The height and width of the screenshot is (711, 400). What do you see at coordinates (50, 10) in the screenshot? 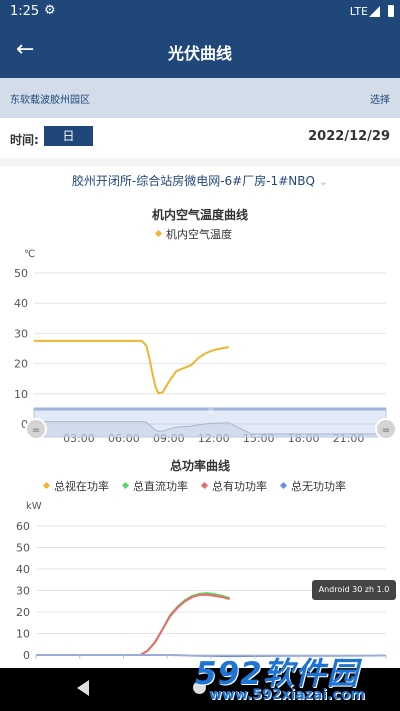
I see `gear-icon: ⚙` at bounding box center [50, 10].